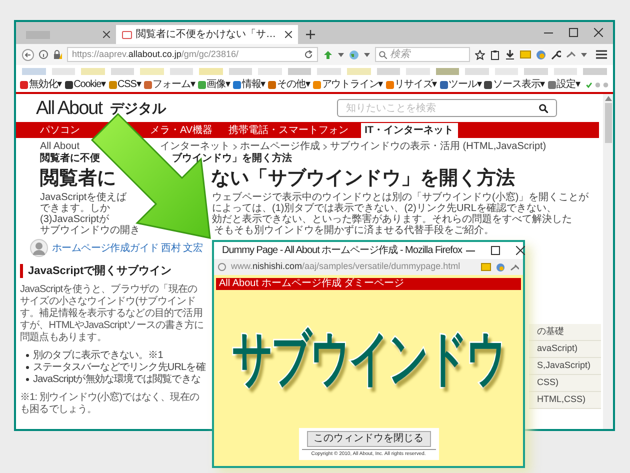  What do you see at coordinates (60, 147) in the screenshot?
I see `breadcrumb-link: All About` at bounding box center [60, 147].